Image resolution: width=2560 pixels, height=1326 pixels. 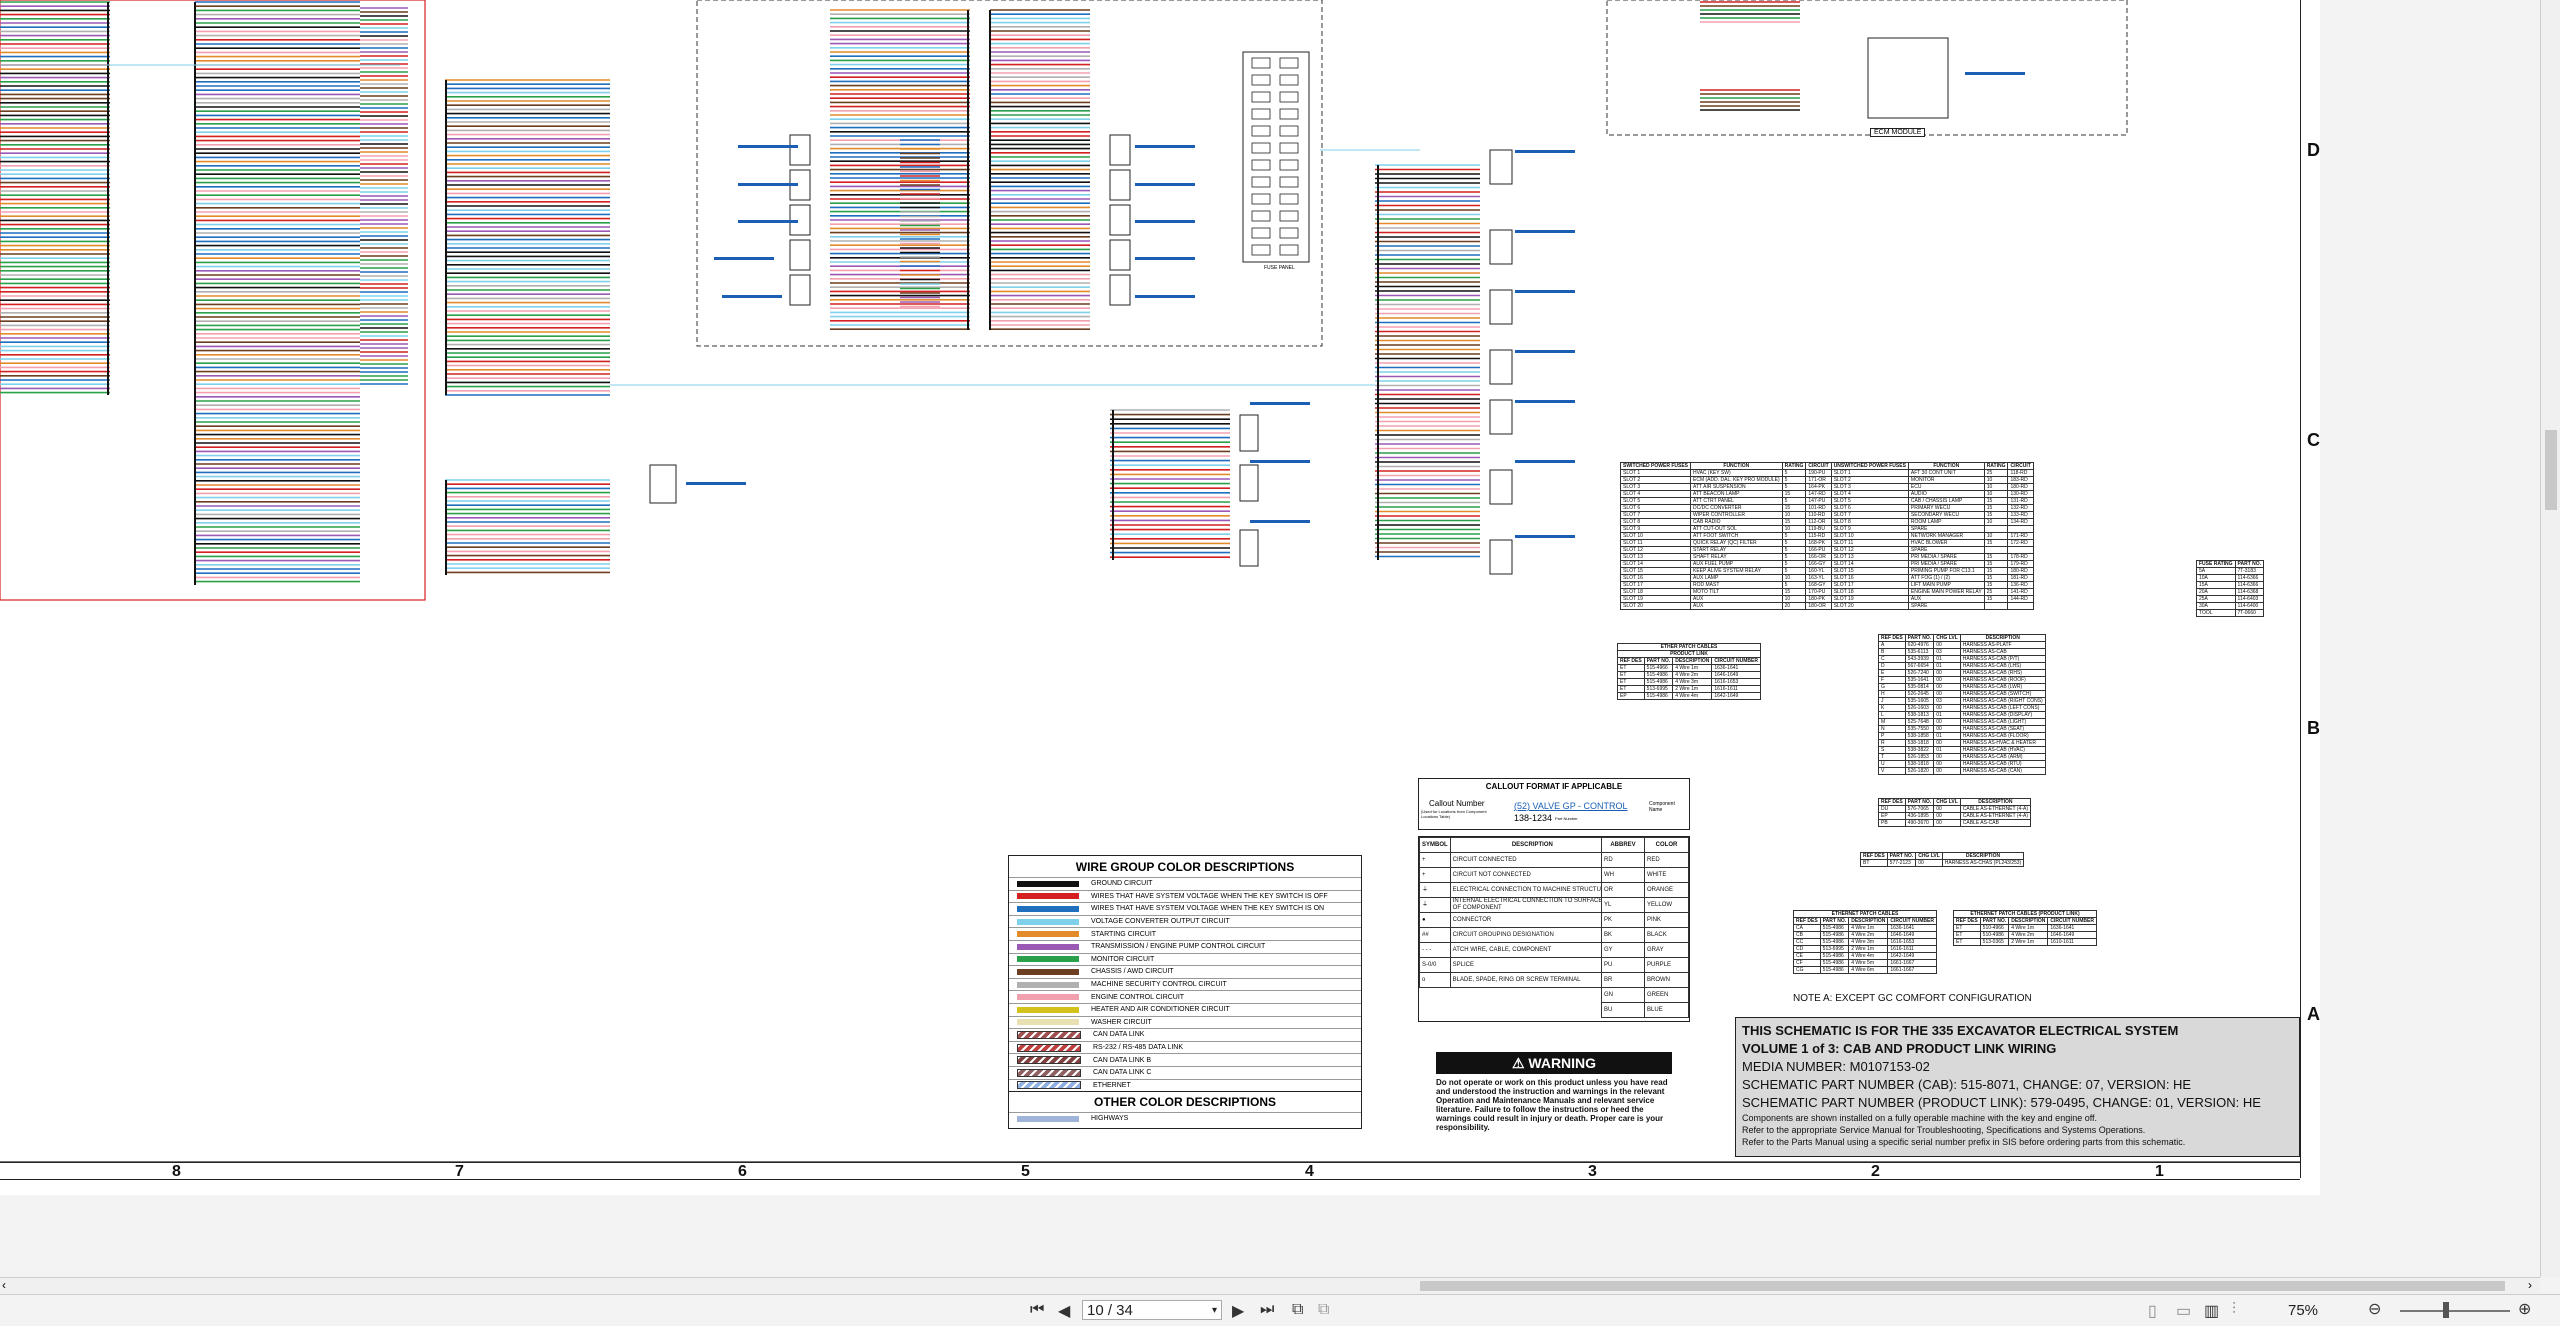 I want to click on table-cell: 538-1818, so click(x=1919, y=764).